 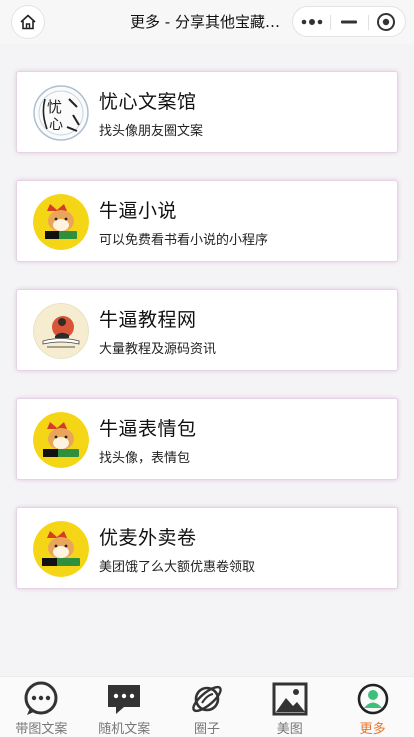 What do you see at coordinates (207, 112) in the screenshot?
I see `list-item: 忧 心 忧心文案馆 找头像朋友圈文案` at bounding box center [207, 112].